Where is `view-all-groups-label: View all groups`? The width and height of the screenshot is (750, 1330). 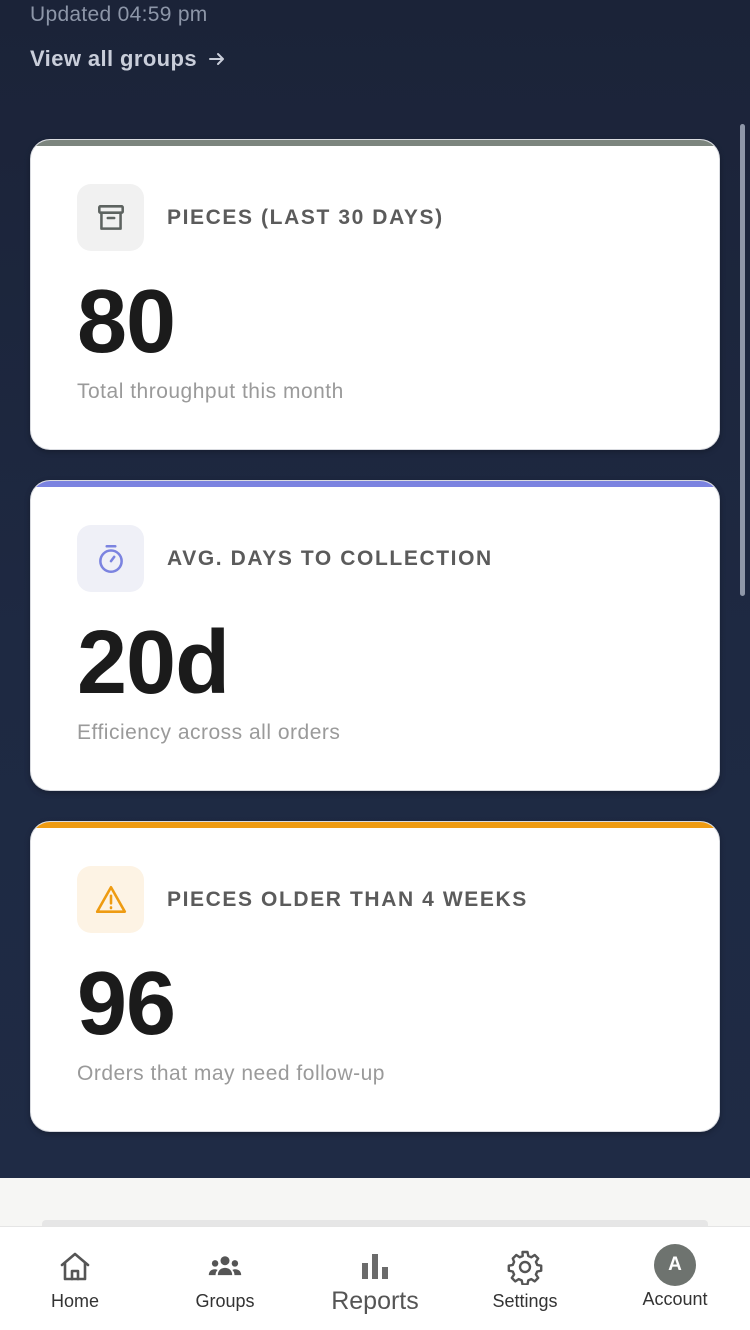
view-all-groups-label: View all groups is located at coordinates (113, 58).